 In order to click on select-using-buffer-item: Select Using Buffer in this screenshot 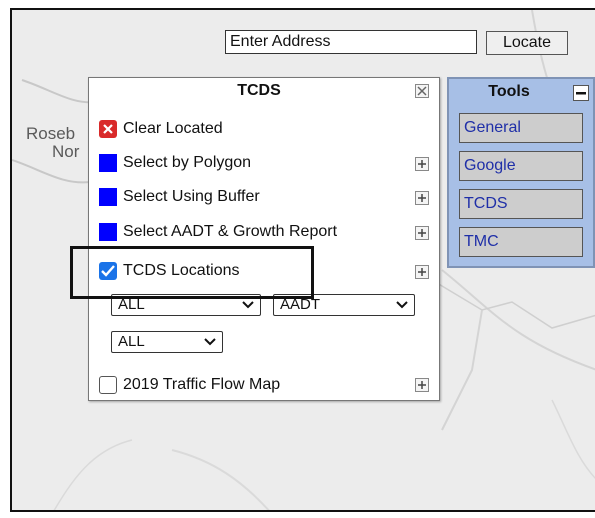, I will do `click(179, 197)`.